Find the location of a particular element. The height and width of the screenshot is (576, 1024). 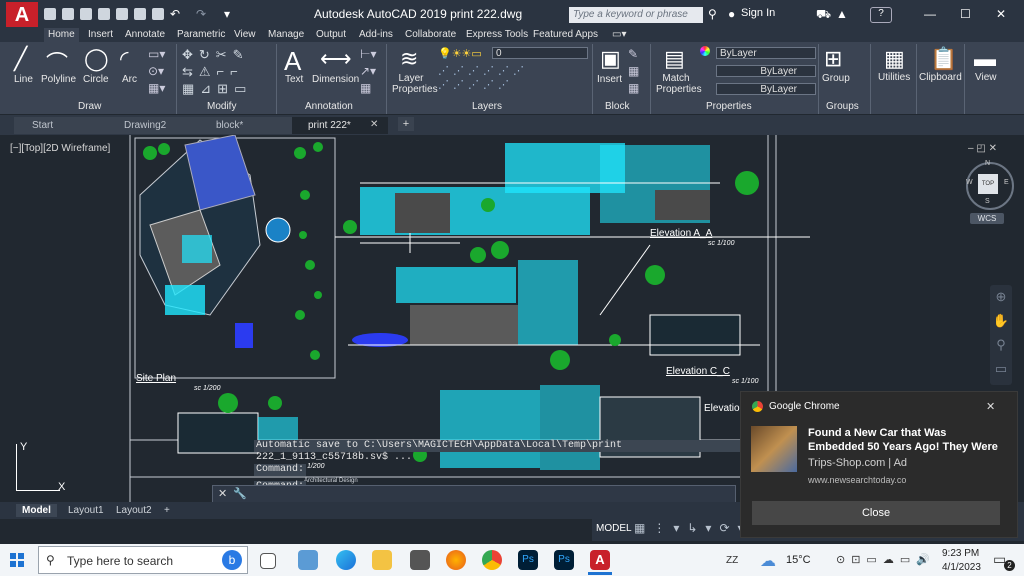

line-icon: ╱ is located at coordinates (20, 59).